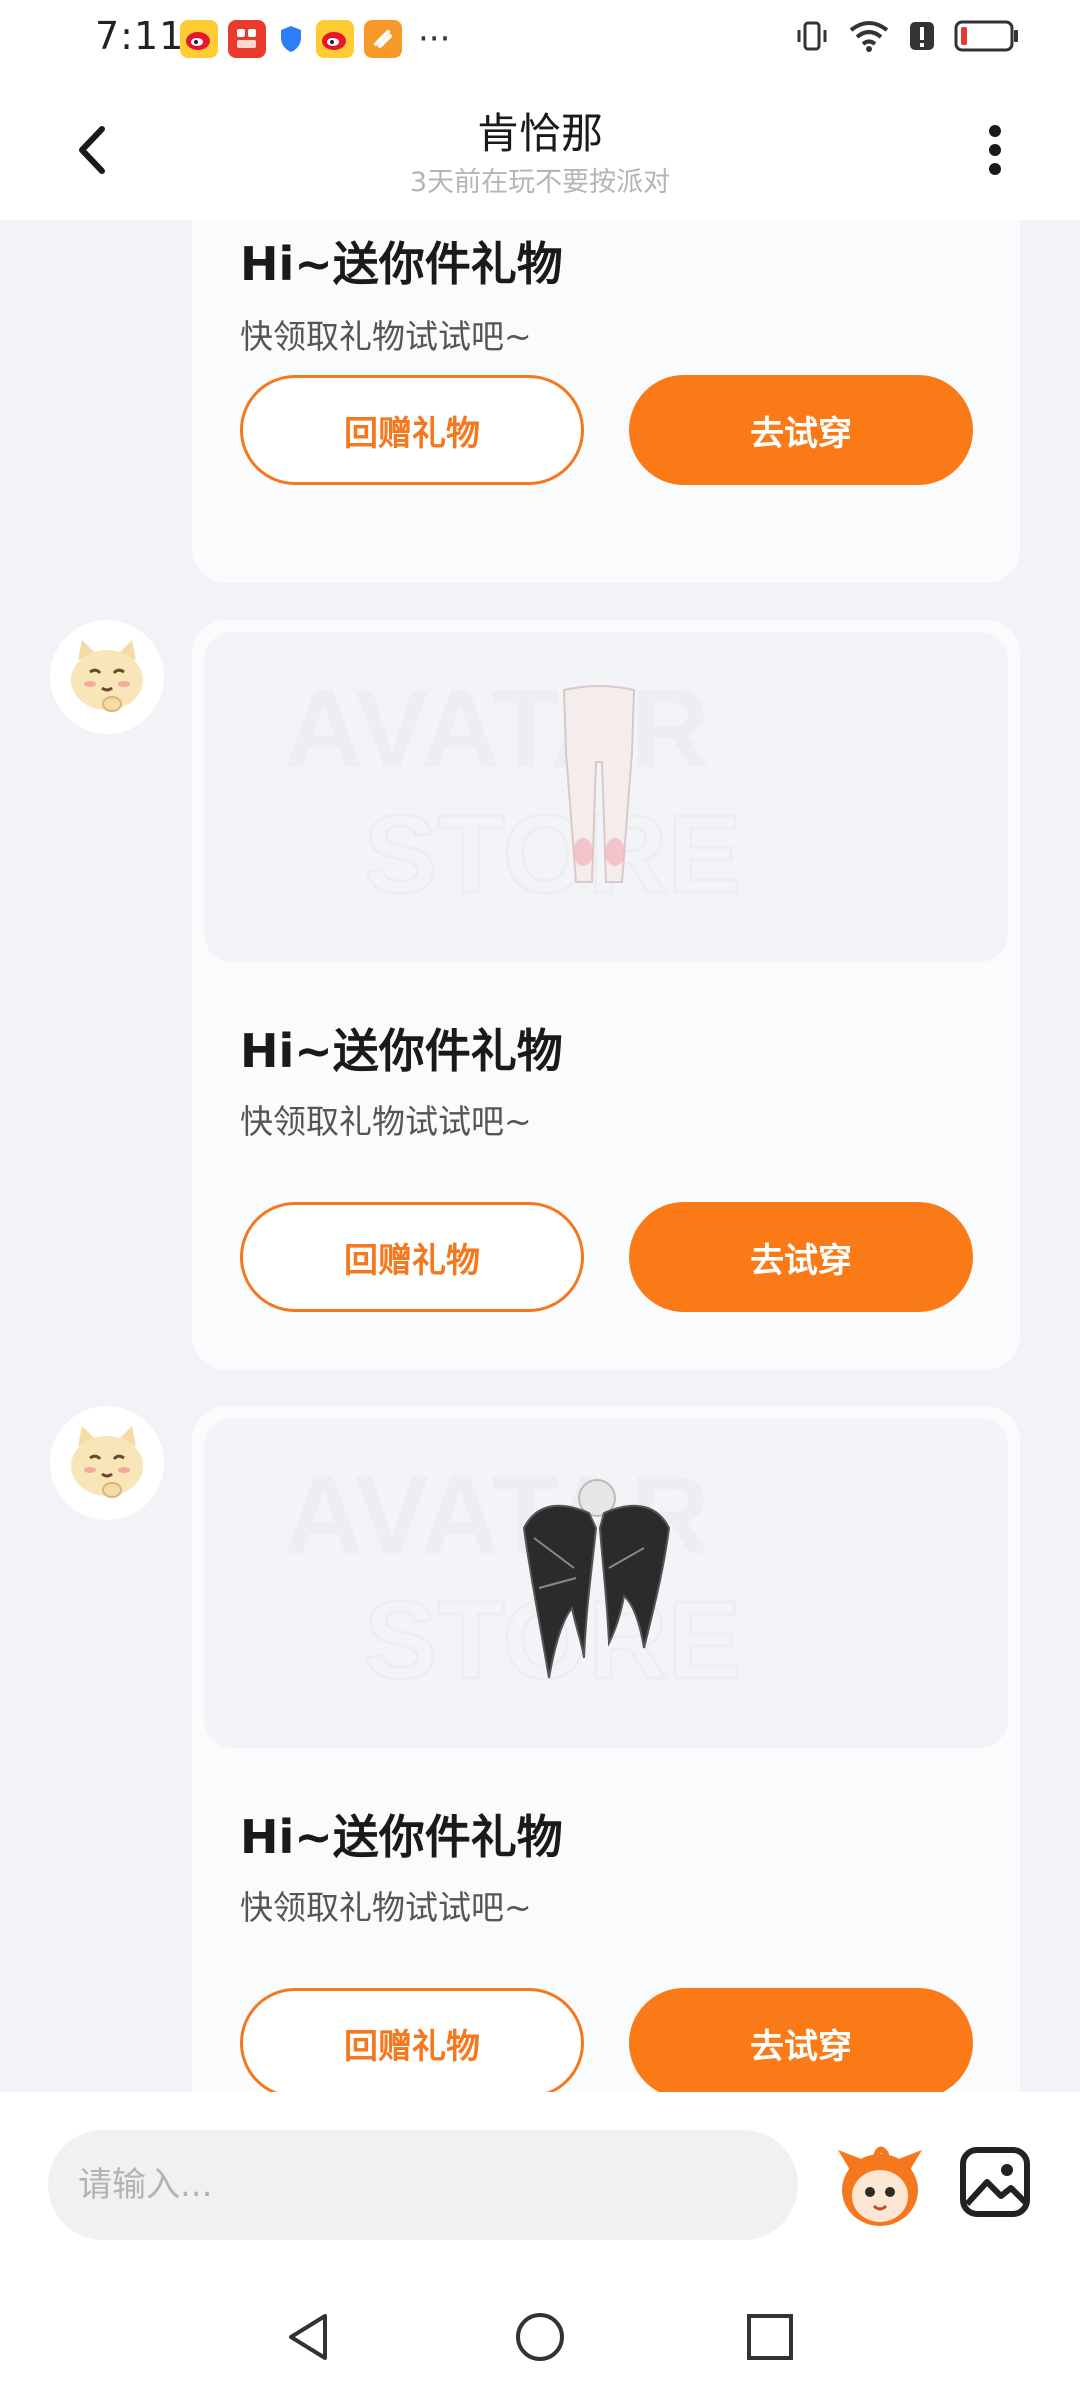 This screenshot has height=2400, width=1080. Describe the element at coordinates (540, 40) in the screenshot. I see `status-bar: 7:11 ···` at that location.